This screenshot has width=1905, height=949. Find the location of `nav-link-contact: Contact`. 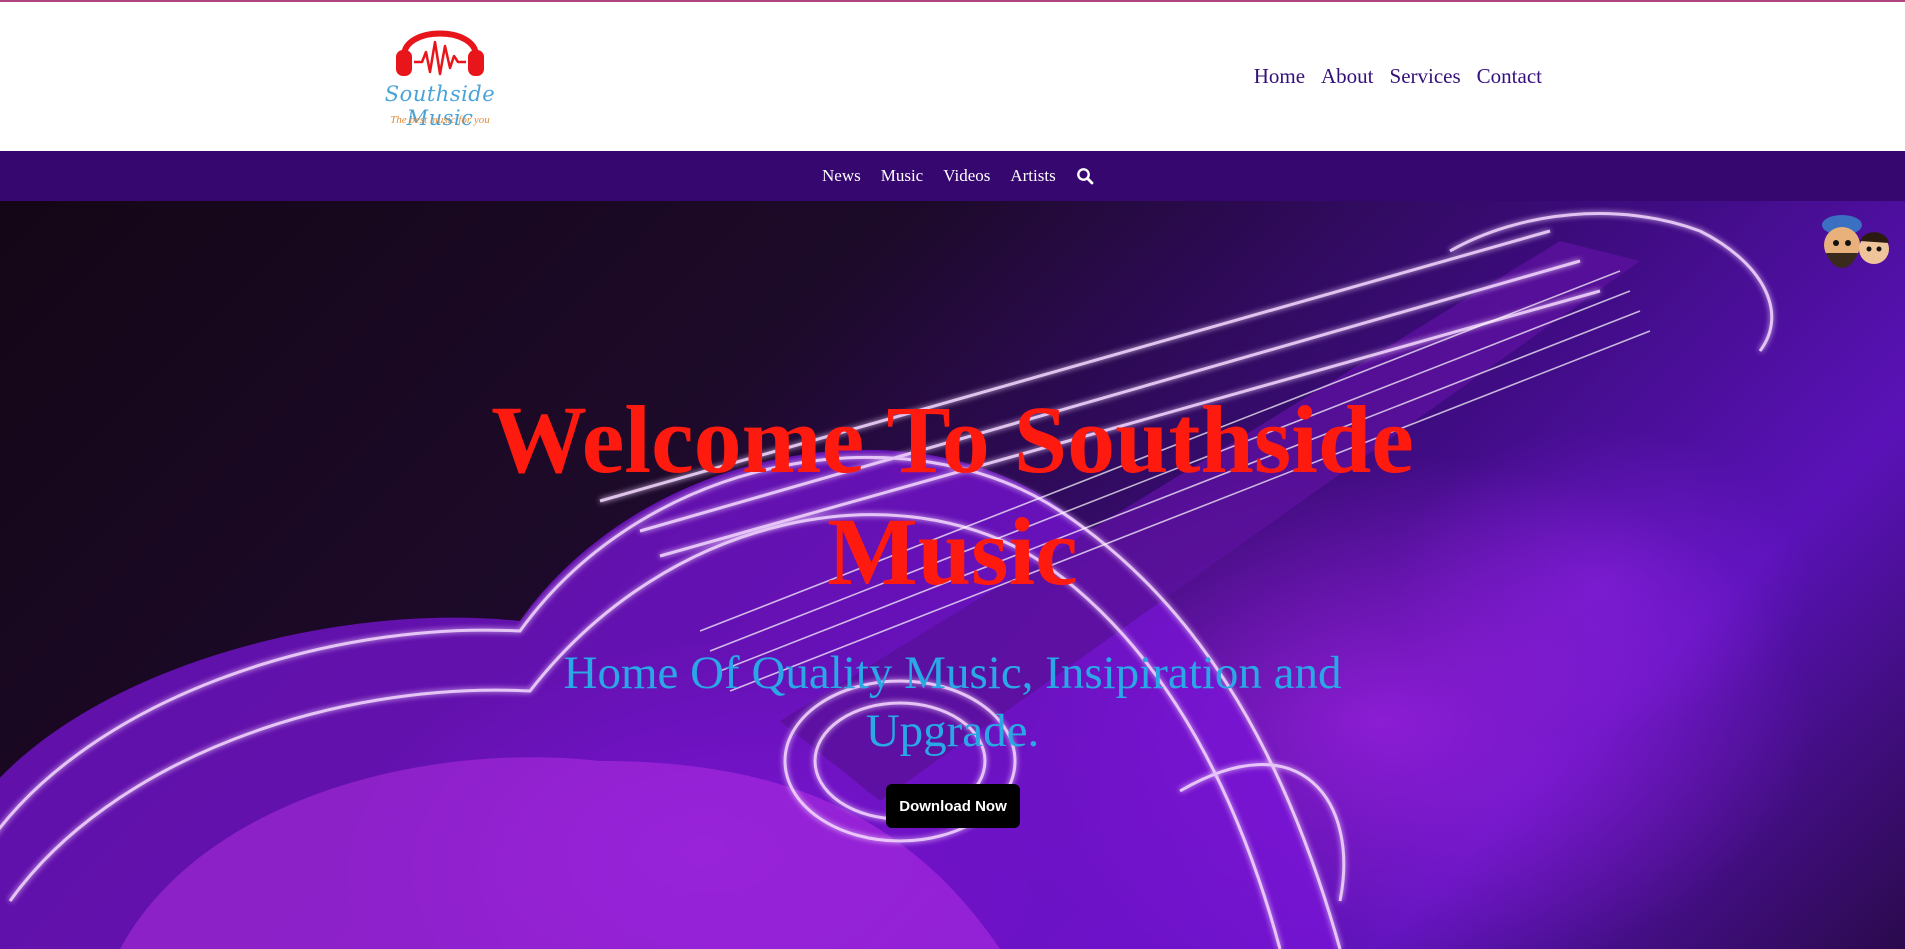

nav-link-contact: Contact is located at coordinates (1509, 76).